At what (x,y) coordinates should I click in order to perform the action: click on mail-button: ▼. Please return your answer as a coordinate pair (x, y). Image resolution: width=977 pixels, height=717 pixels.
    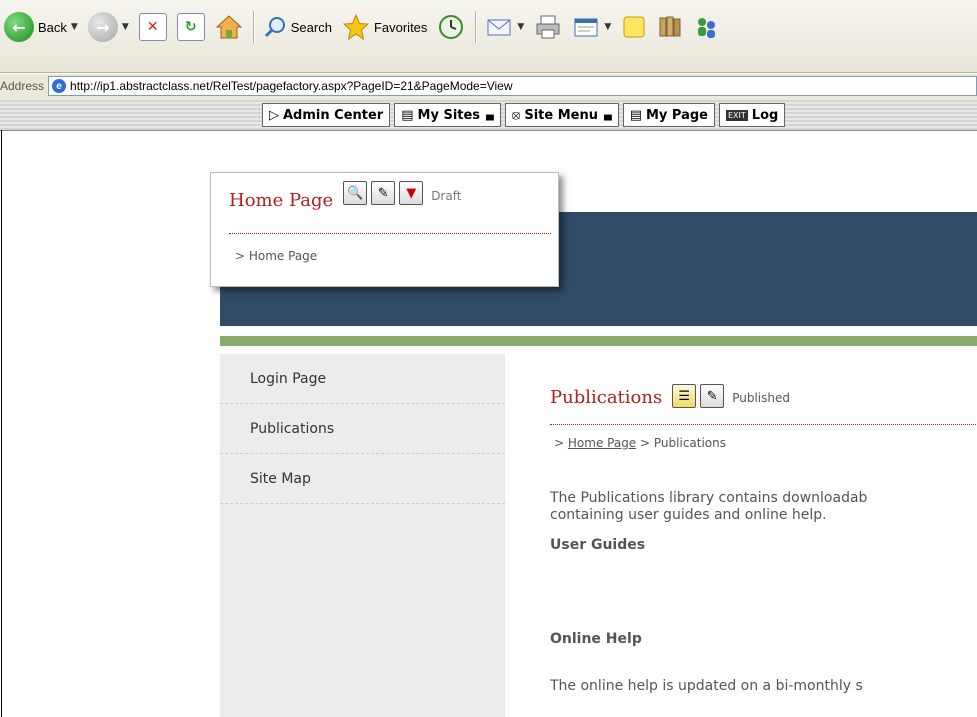
    Looking at the image, I should click on (504, 27).